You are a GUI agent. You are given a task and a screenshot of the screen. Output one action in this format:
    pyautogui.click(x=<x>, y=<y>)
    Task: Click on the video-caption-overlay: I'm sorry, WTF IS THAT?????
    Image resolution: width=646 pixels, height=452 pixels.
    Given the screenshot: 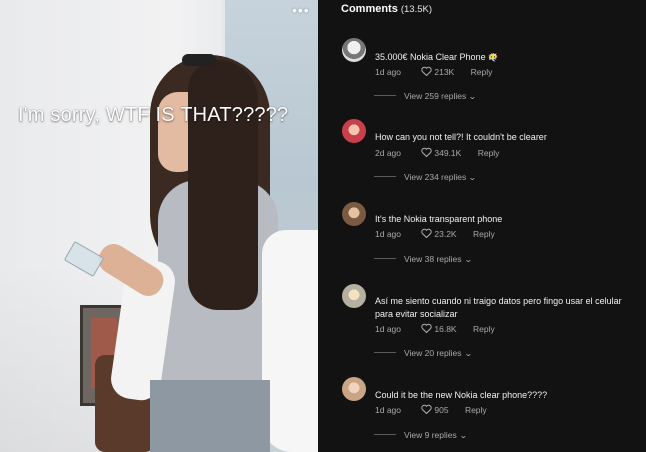 What is the action you would take?
    pyautogui.click(x=153, y=115)
    